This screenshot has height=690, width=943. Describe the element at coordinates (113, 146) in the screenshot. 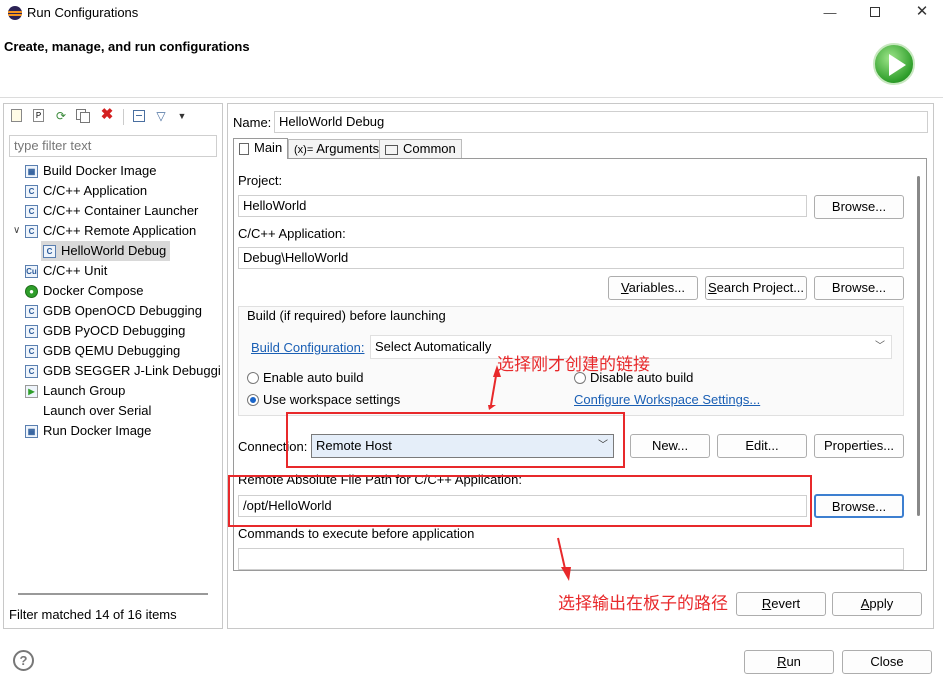

I see `filter-input: type filter text` at that location.